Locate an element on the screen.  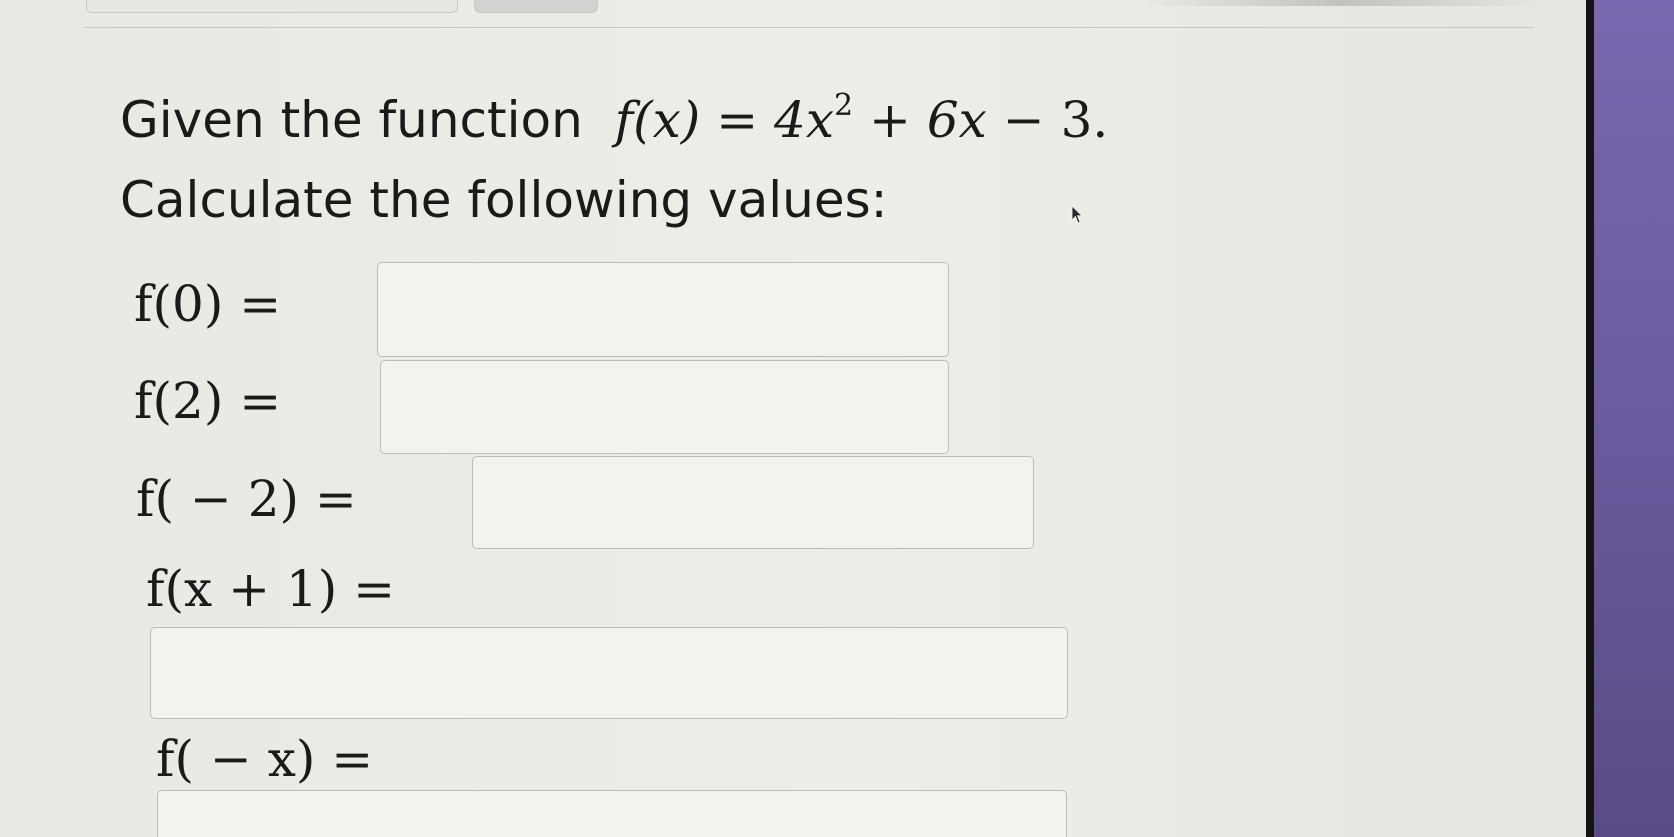
question-label-f0: f(0) = is located at coordinates (208, 304).